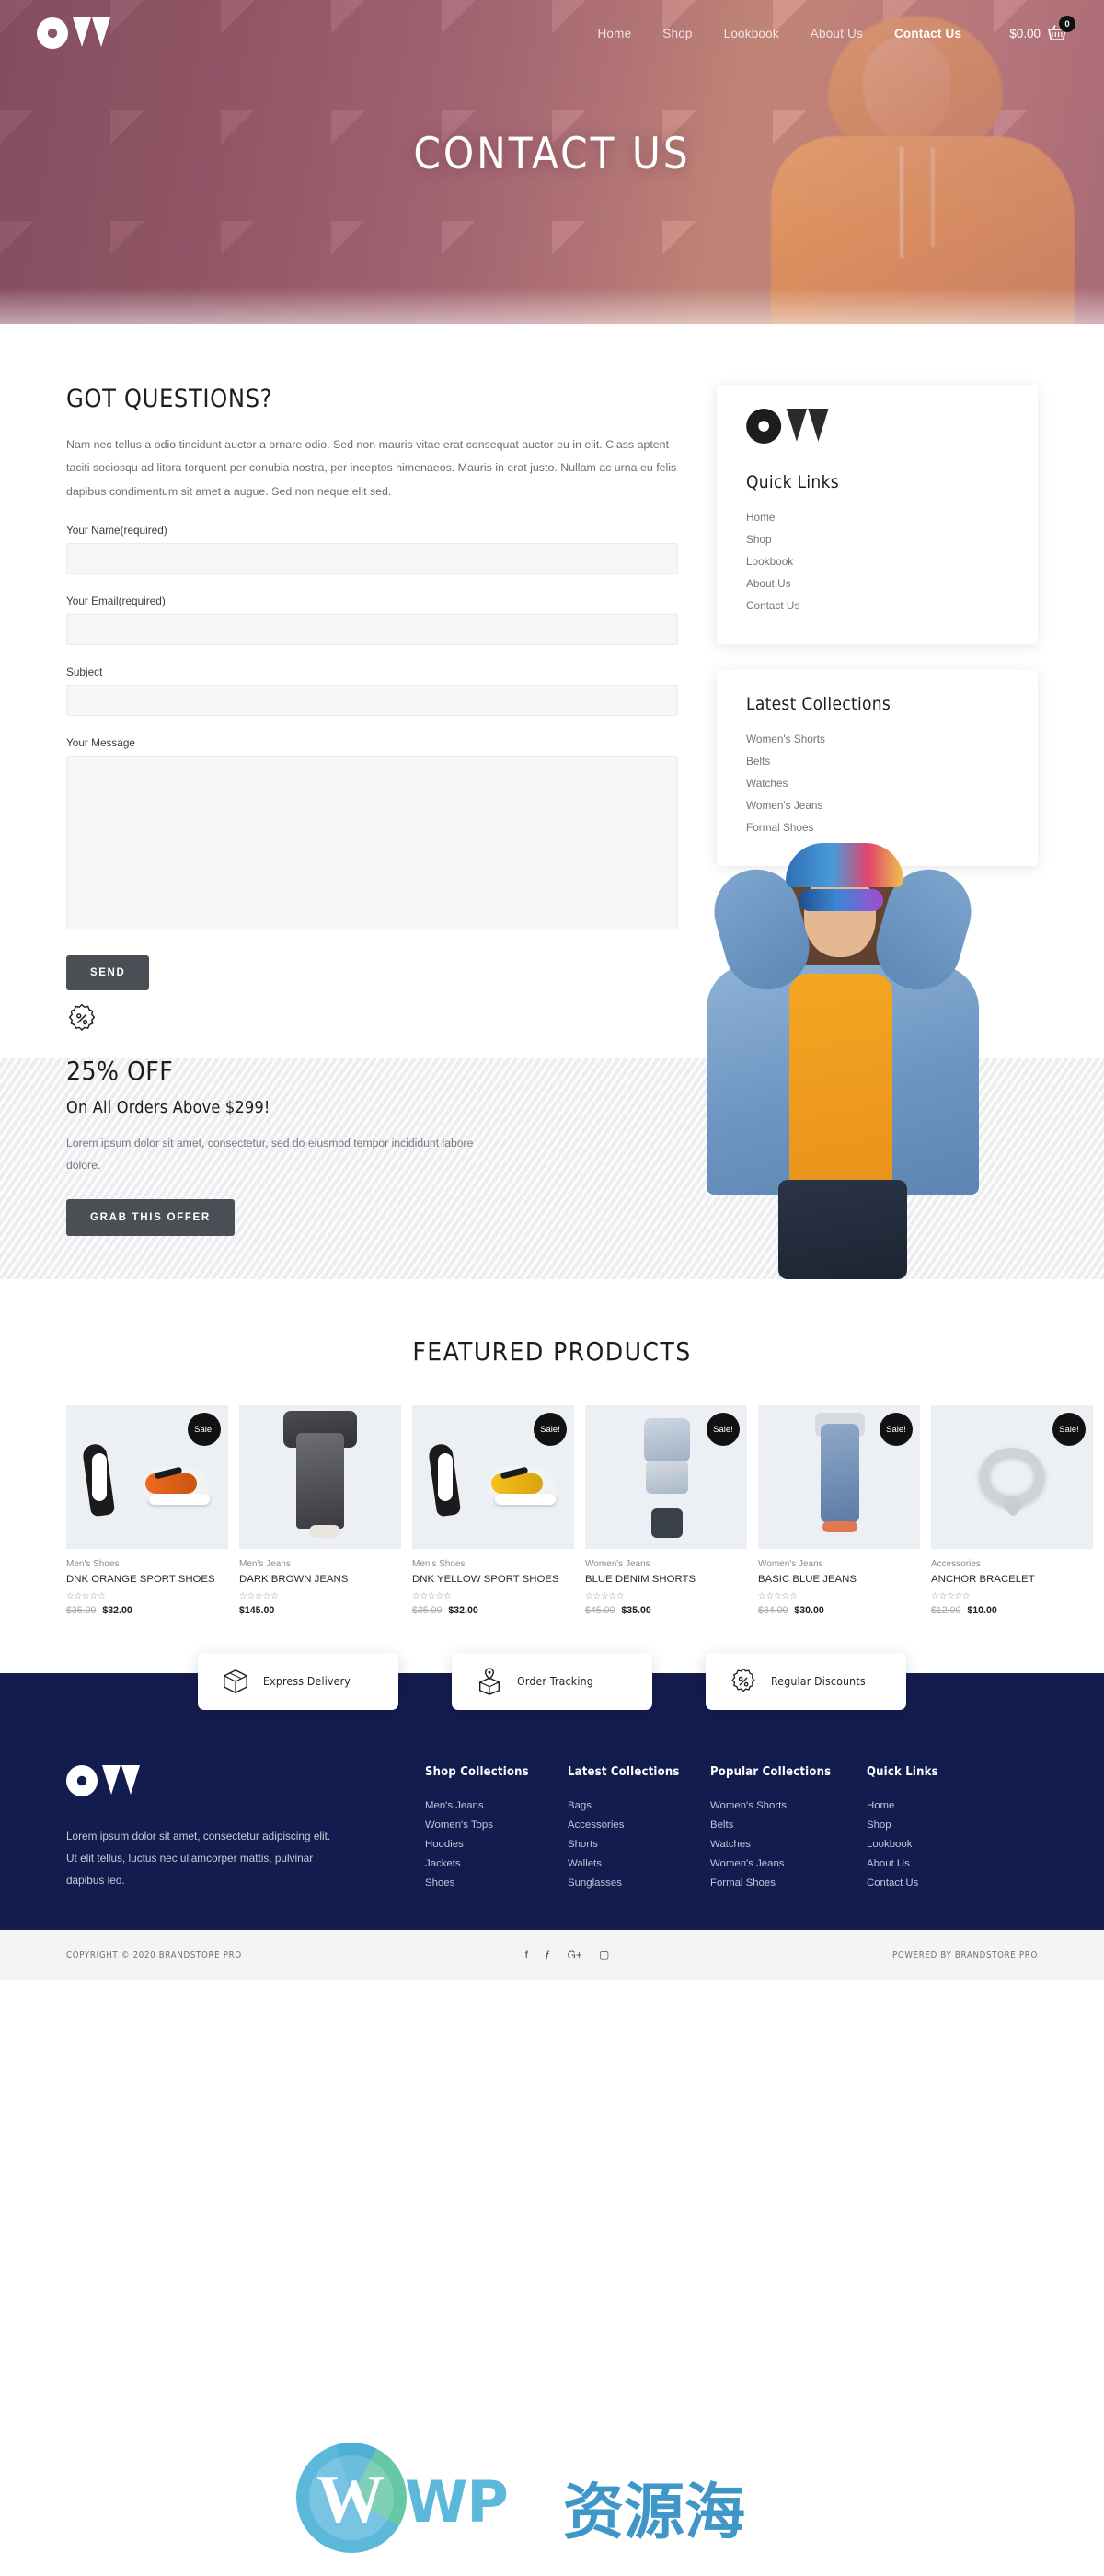  Describe the element at coordinates (555, 1681) in the screenshot. I see `service-label: Order Tracking` at that location.